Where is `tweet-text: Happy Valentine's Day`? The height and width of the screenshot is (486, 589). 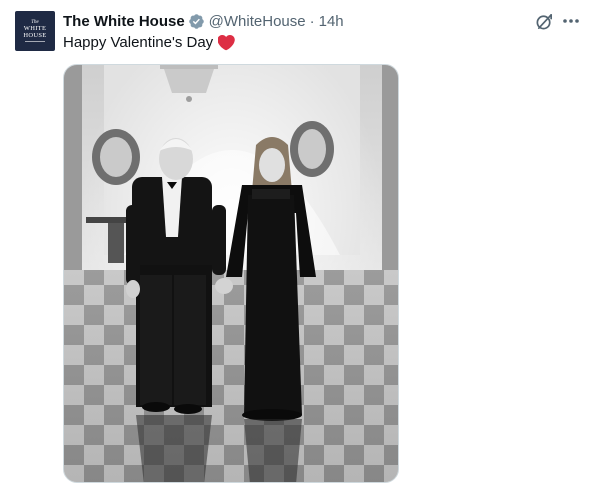 tweet-text: Happy Valentine's Day is located at coordinates (149, 42).